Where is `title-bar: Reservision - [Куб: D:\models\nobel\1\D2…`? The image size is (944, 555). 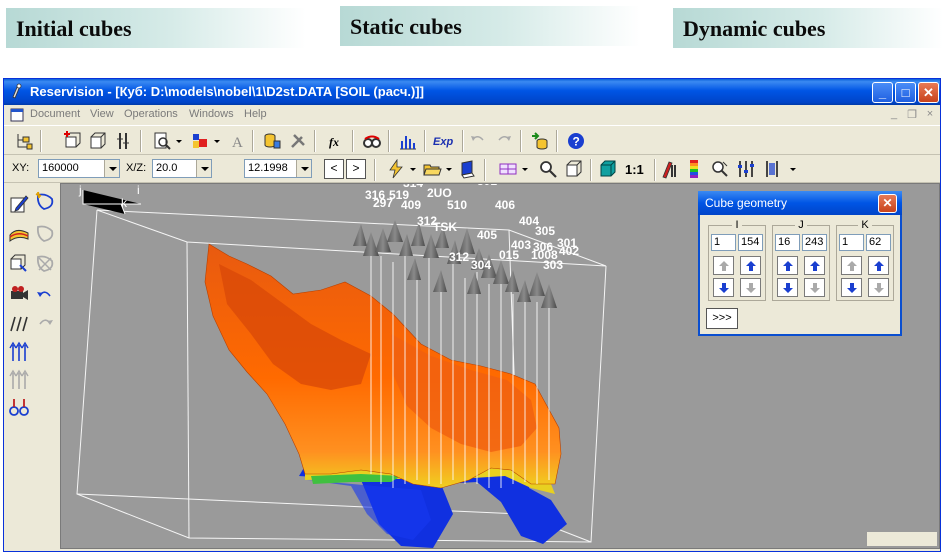 title-bar: Reservision - [Куб: D:\models\nobel\1\D2… is located at coordinates (472, 92).